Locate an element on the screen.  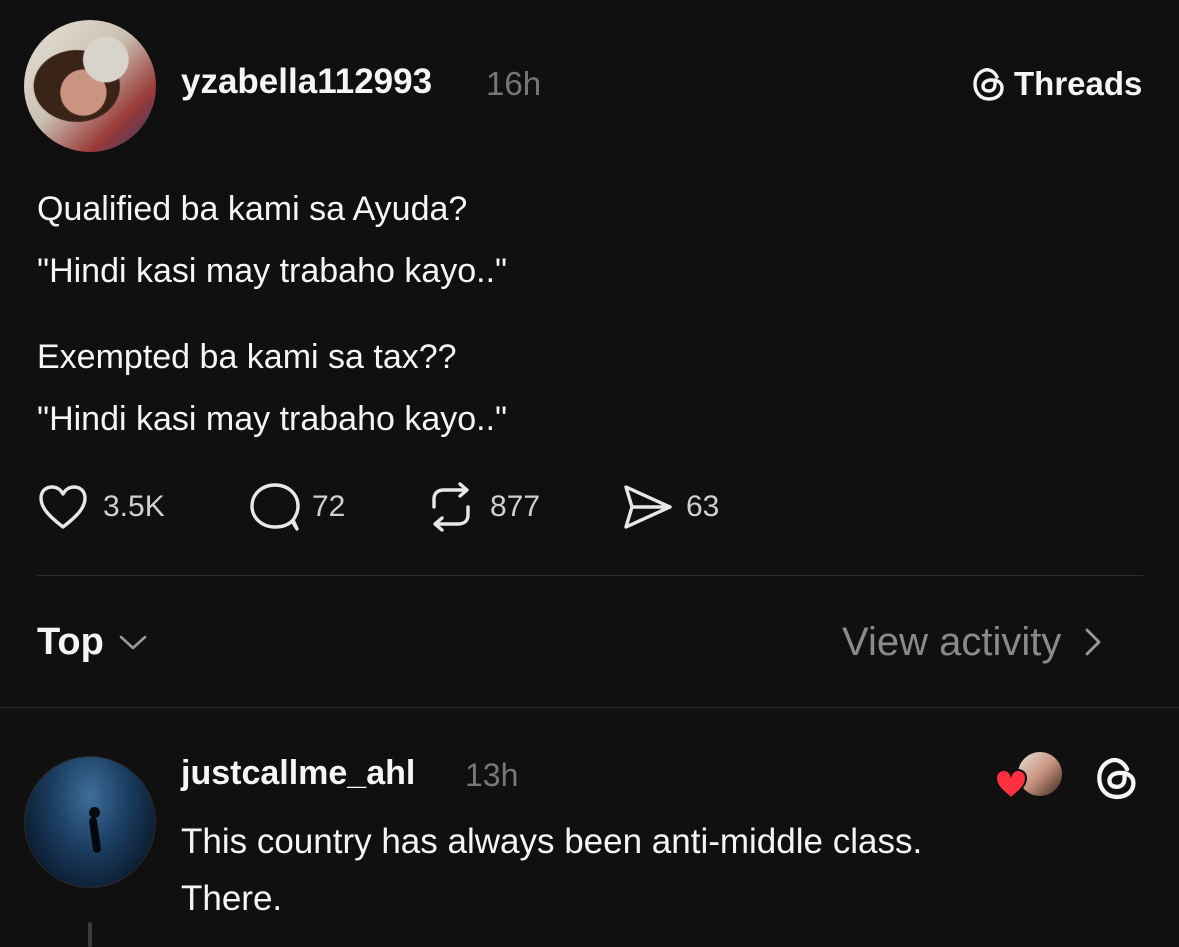
reply-action: 72 is located at coordinates (295, 507).